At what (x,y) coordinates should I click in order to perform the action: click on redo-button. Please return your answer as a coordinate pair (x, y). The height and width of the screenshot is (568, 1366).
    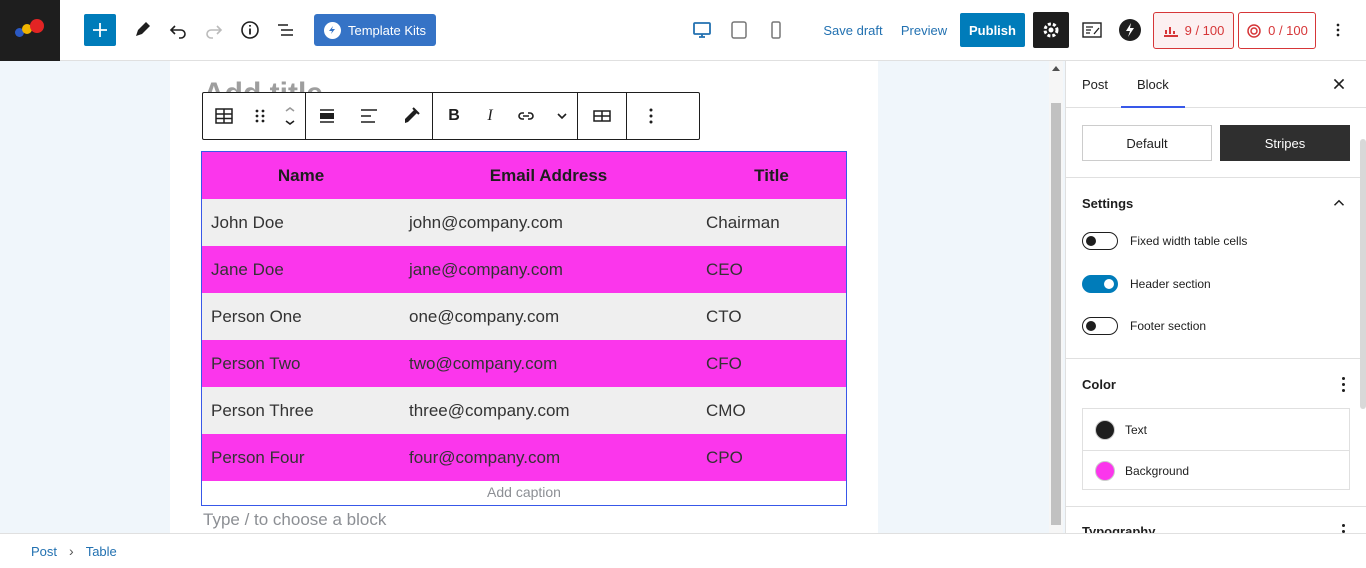
    Looking at the image, I should click on (214, 30).